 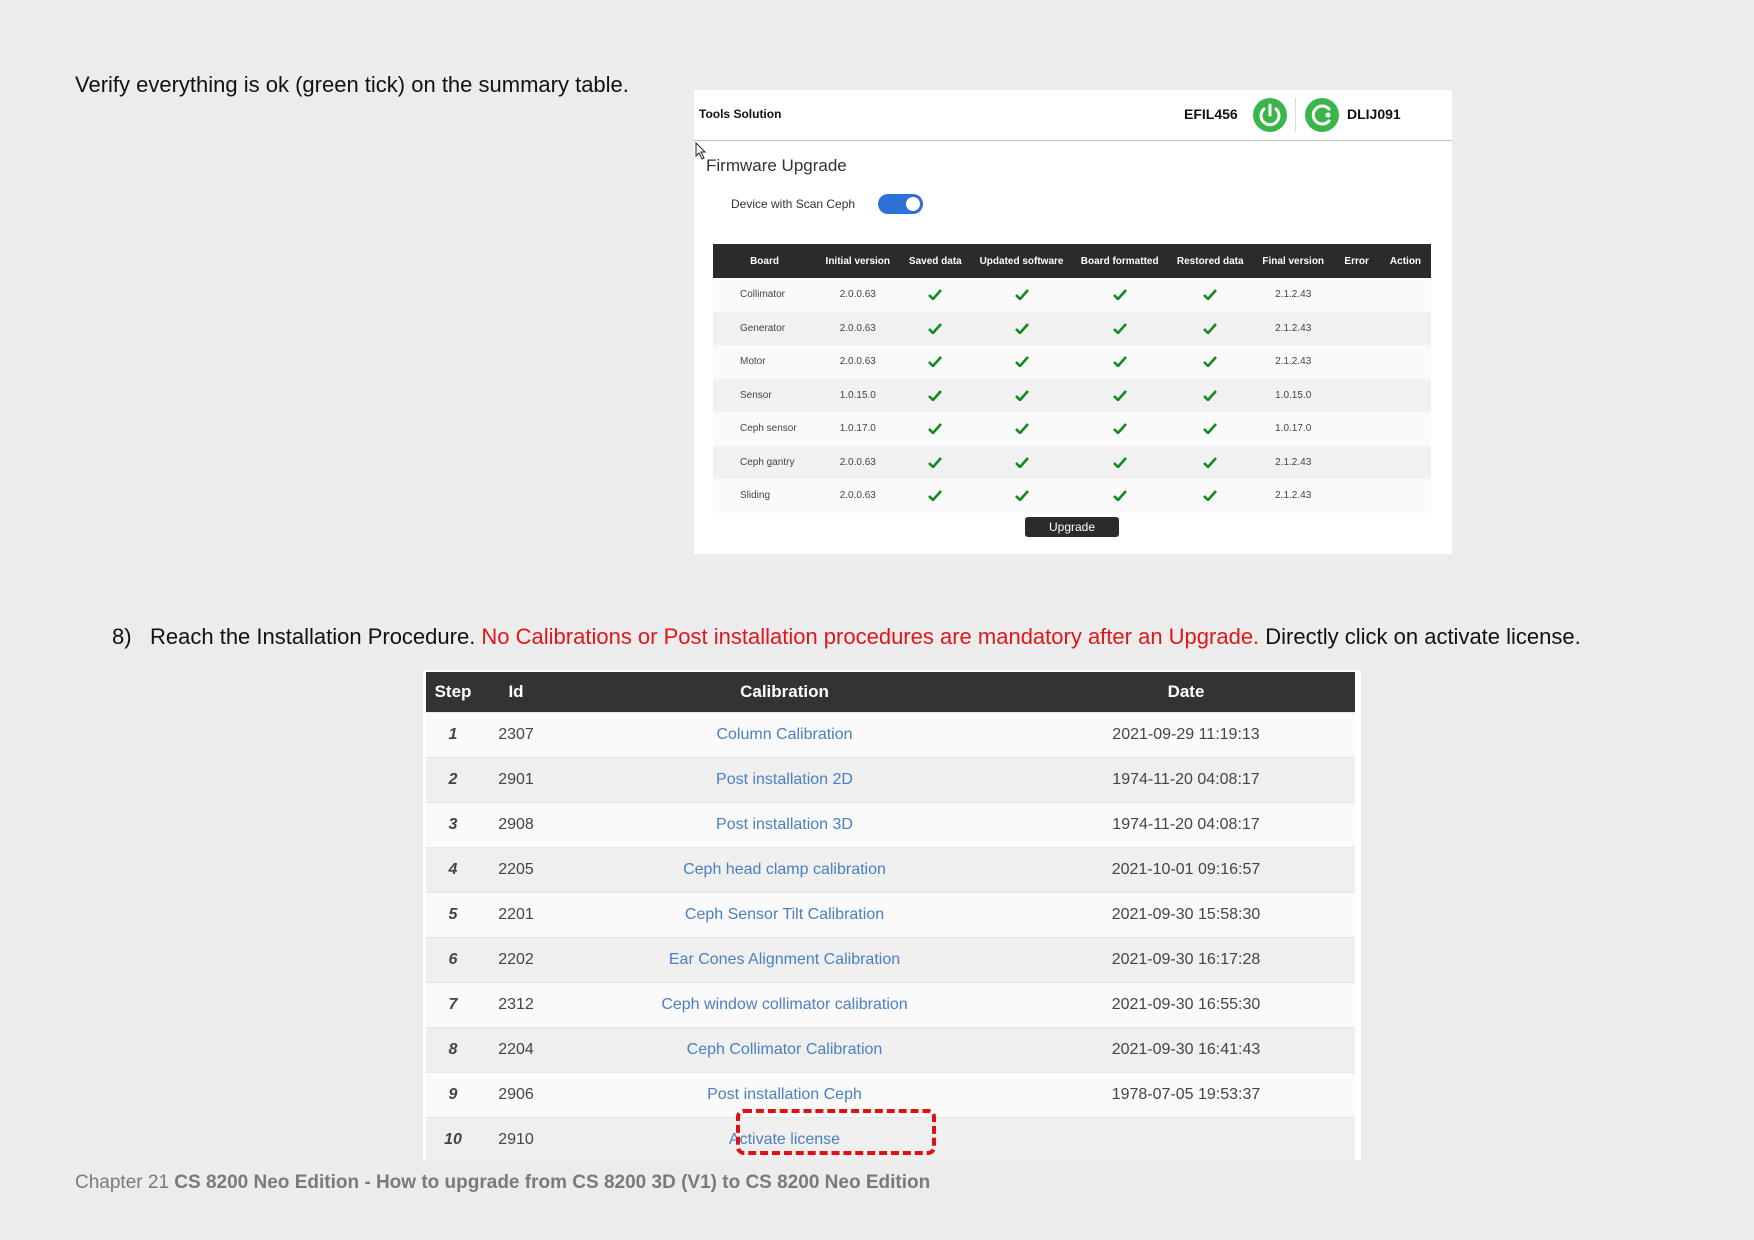 I want to click on fw-header: Tools Solution EFIL456 DLIJ091, so click(x=1073, y=115).